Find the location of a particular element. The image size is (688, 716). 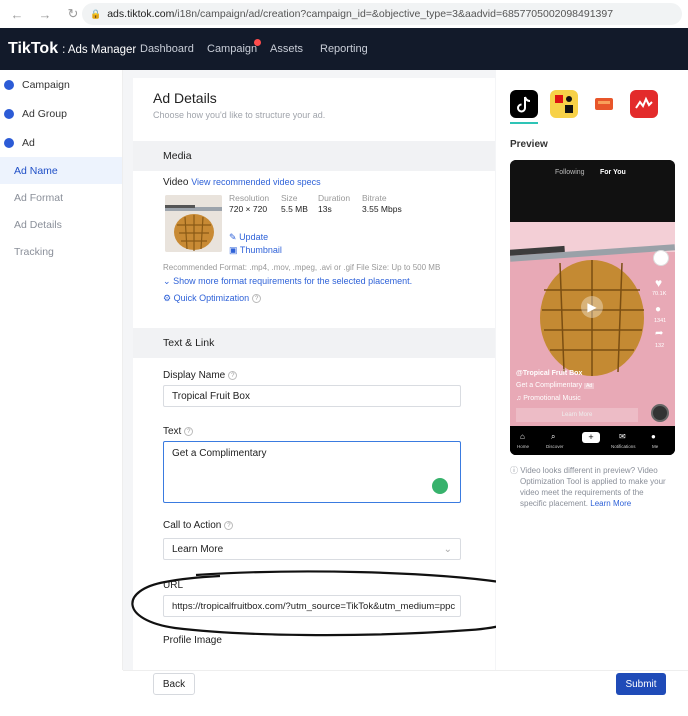

comment-icon: ● is located at coordinates (658, 309).